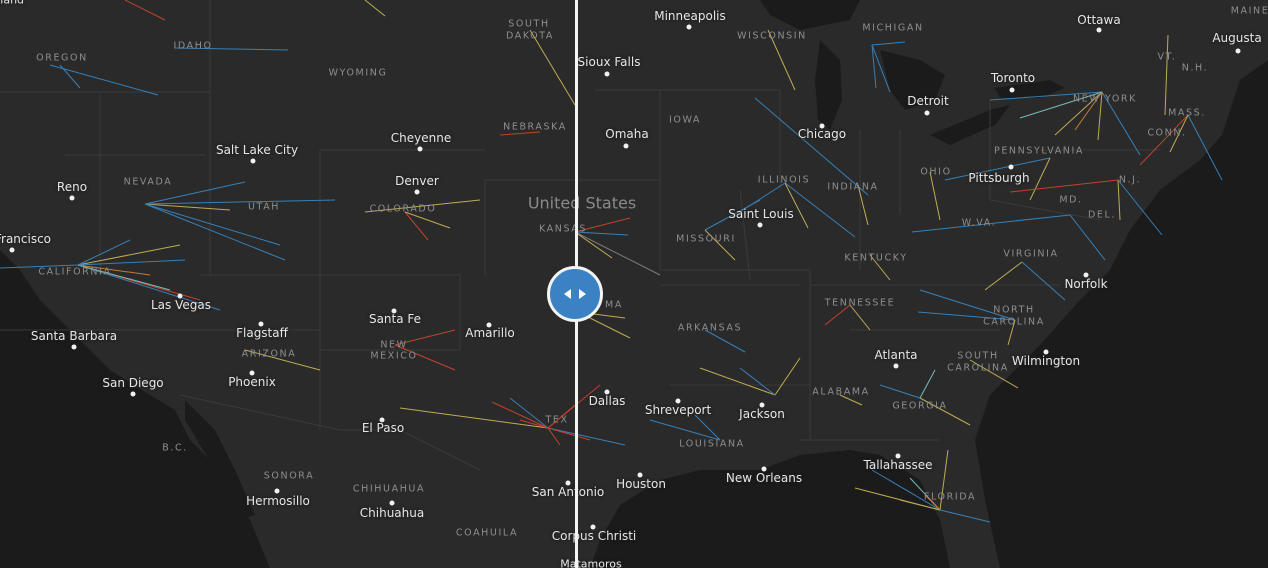  I want to click on state-label-utah: UTAH, so click(264, 207).